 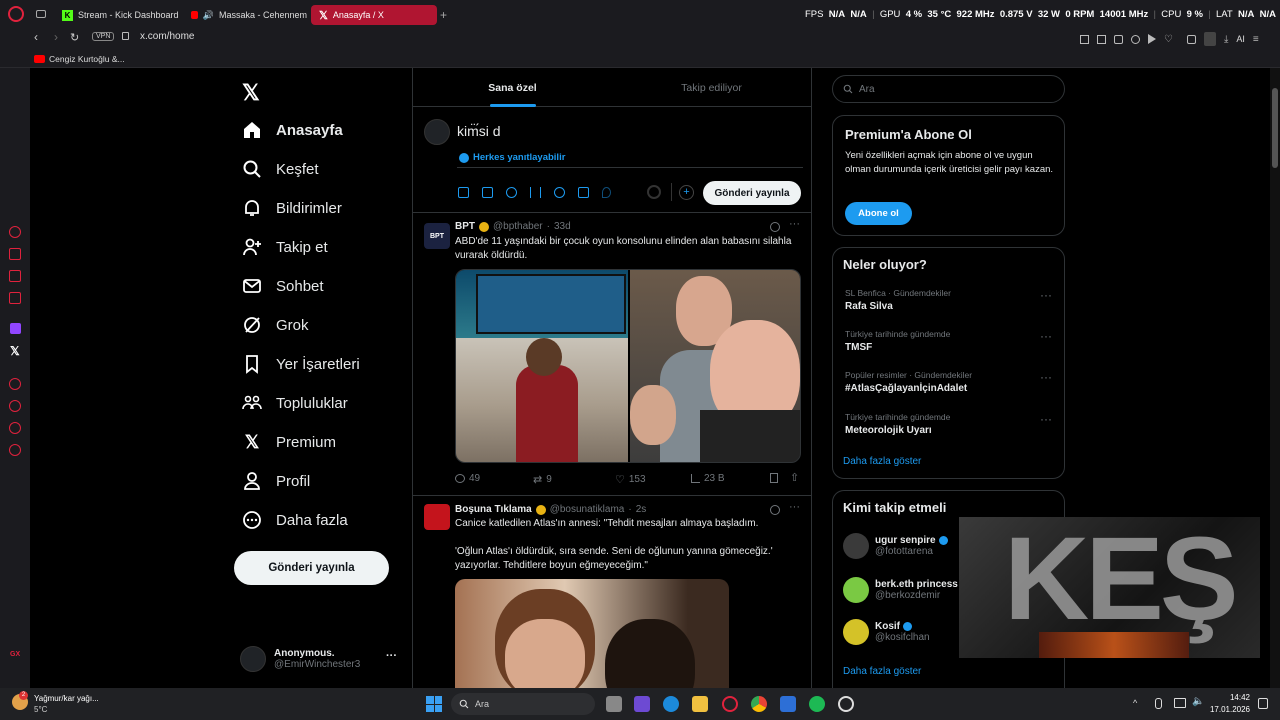 What do you see at coordinates (16, 14) in the screenshot?
I see `opera-logo-icon` at bounding box center [16, 14].